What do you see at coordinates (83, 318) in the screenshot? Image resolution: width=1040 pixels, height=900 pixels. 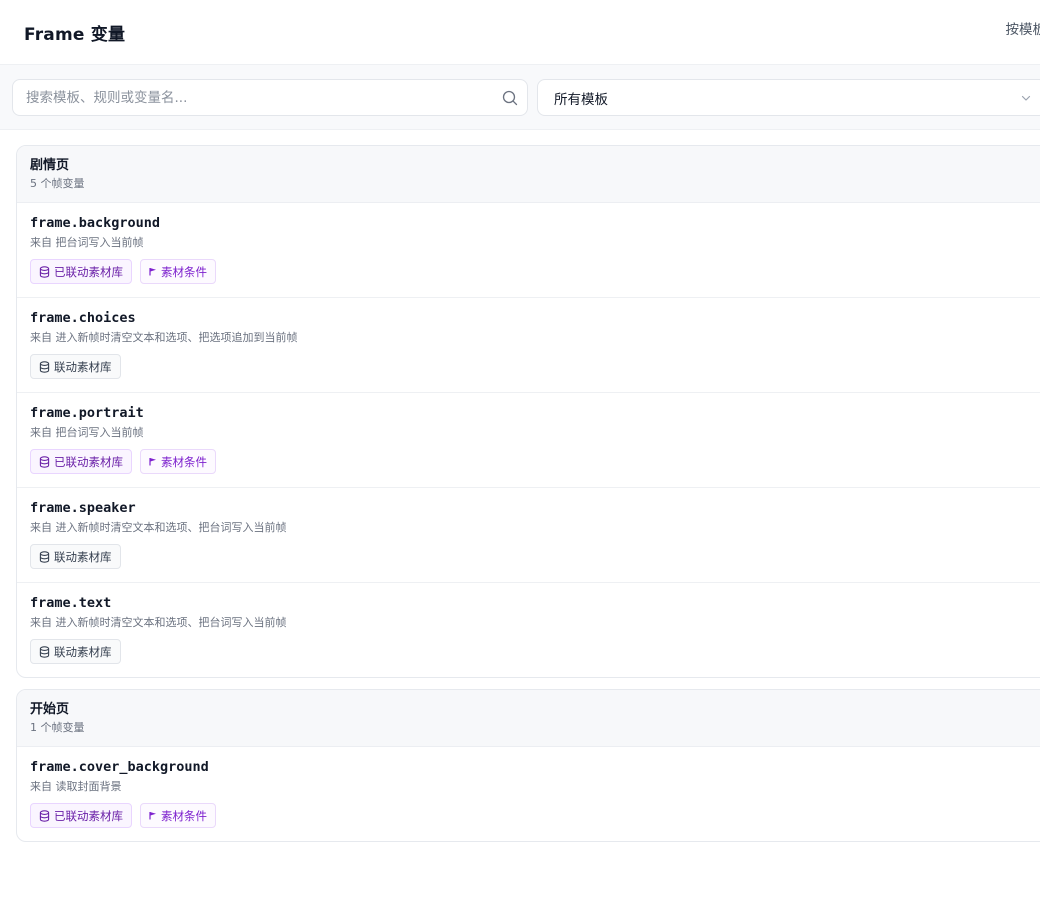 I see `variable-name: frame.choices` at bounding box center [83, 318].